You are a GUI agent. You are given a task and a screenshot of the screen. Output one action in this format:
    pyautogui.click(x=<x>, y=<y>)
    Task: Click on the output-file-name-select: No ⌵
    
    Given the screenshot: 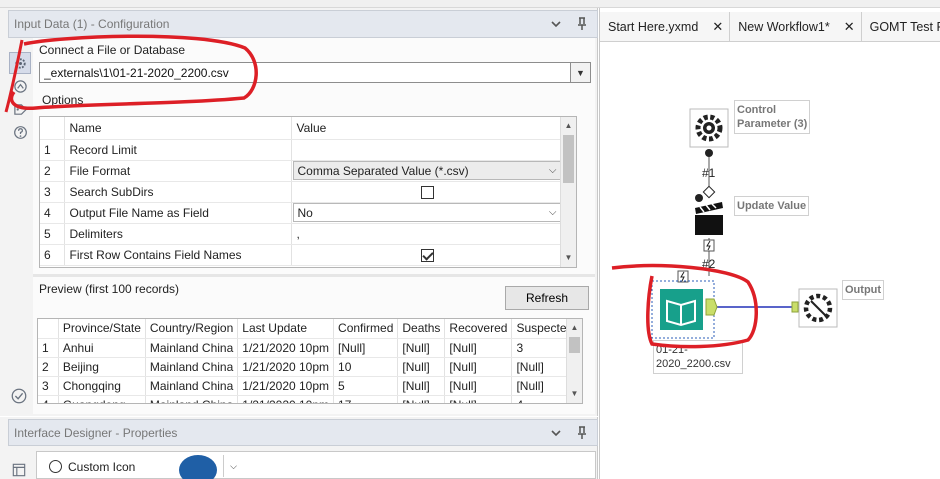 What is the action you would take?
    pyautogui.click(x=427, y=212)
    